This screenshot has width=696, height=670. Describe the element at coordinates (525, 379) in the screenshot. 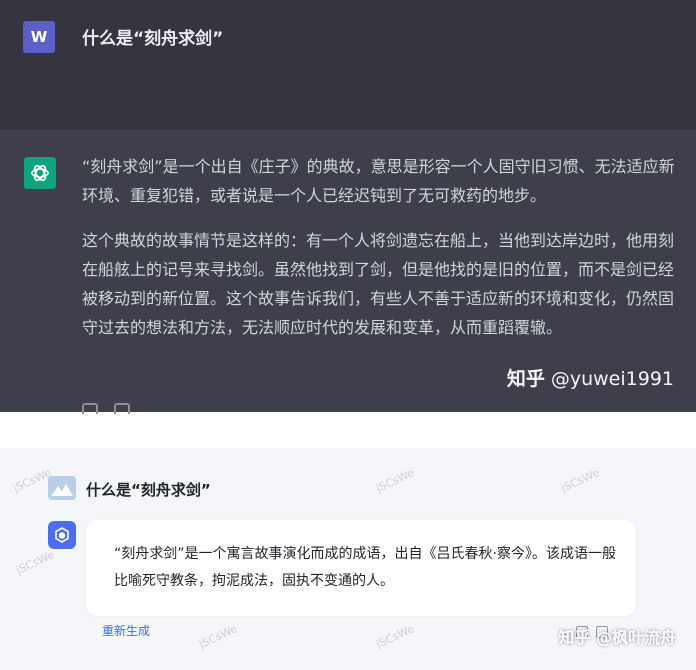

I see `watermark-site: 知乎` at that location.